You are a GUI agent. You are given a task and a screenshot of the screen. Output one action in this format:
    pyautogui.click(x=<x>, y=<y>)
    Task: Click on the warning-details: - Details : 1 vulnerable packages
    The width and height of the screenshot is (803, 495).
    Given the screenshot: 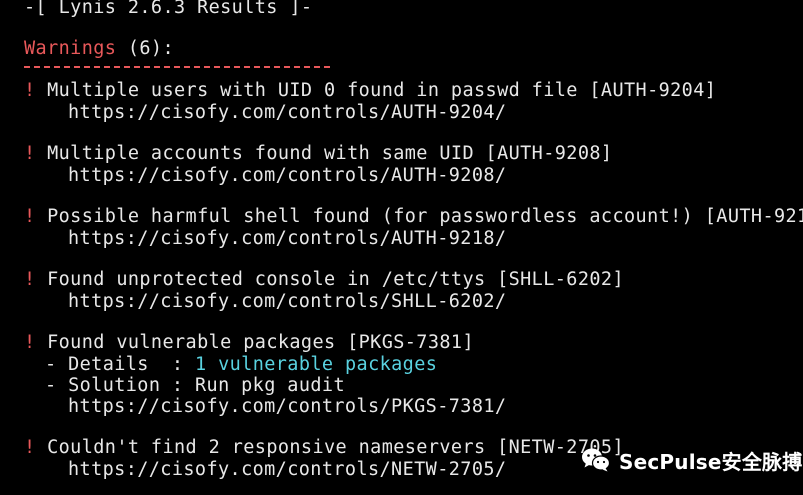 What is the action you would take?
    pyautogui.click(x=230, y=365)
    